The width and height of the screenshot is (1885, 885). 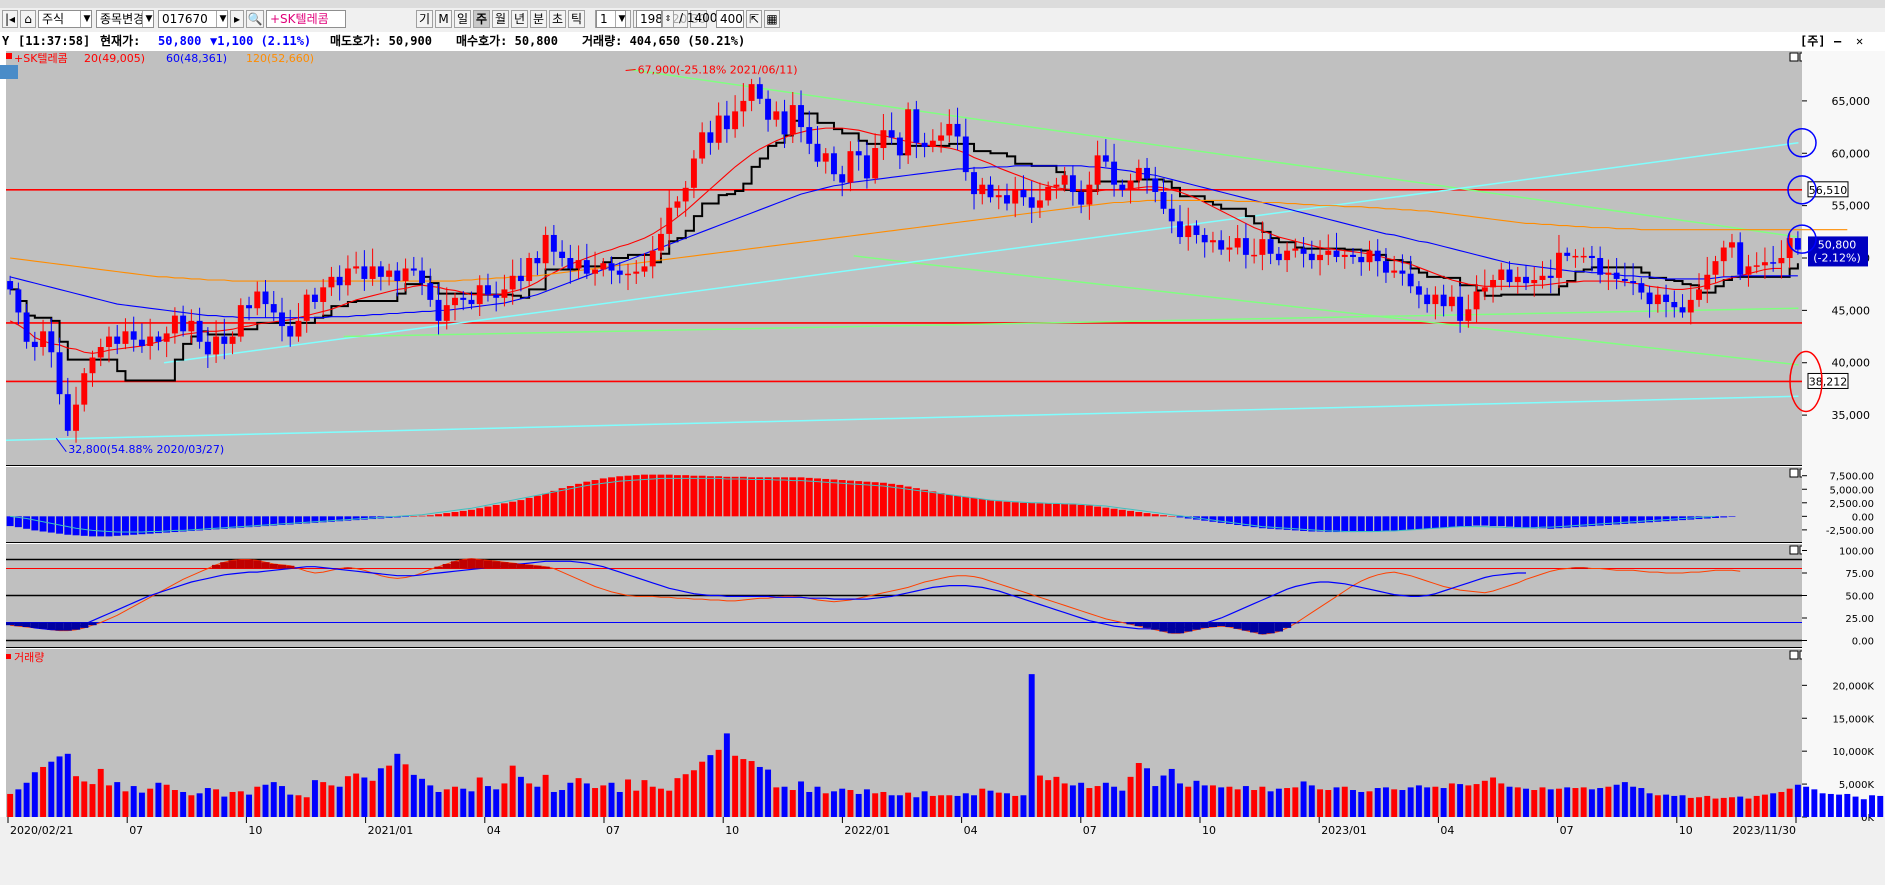 What do you see at coordinates (5, 41) in the screenshot?
I see `pin-icon: Y` at bounding box center [5, 41].